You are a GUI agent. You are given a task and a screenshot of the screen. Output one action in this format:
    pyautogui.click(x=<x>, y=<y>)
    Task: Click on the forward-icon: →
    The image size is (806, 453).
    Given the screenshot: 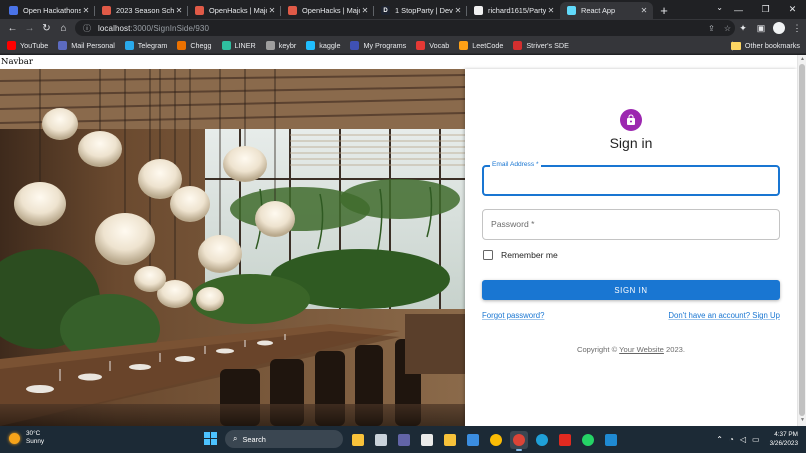 What is the action you would take?
    pyautogui.click(x=29, y=28)
    